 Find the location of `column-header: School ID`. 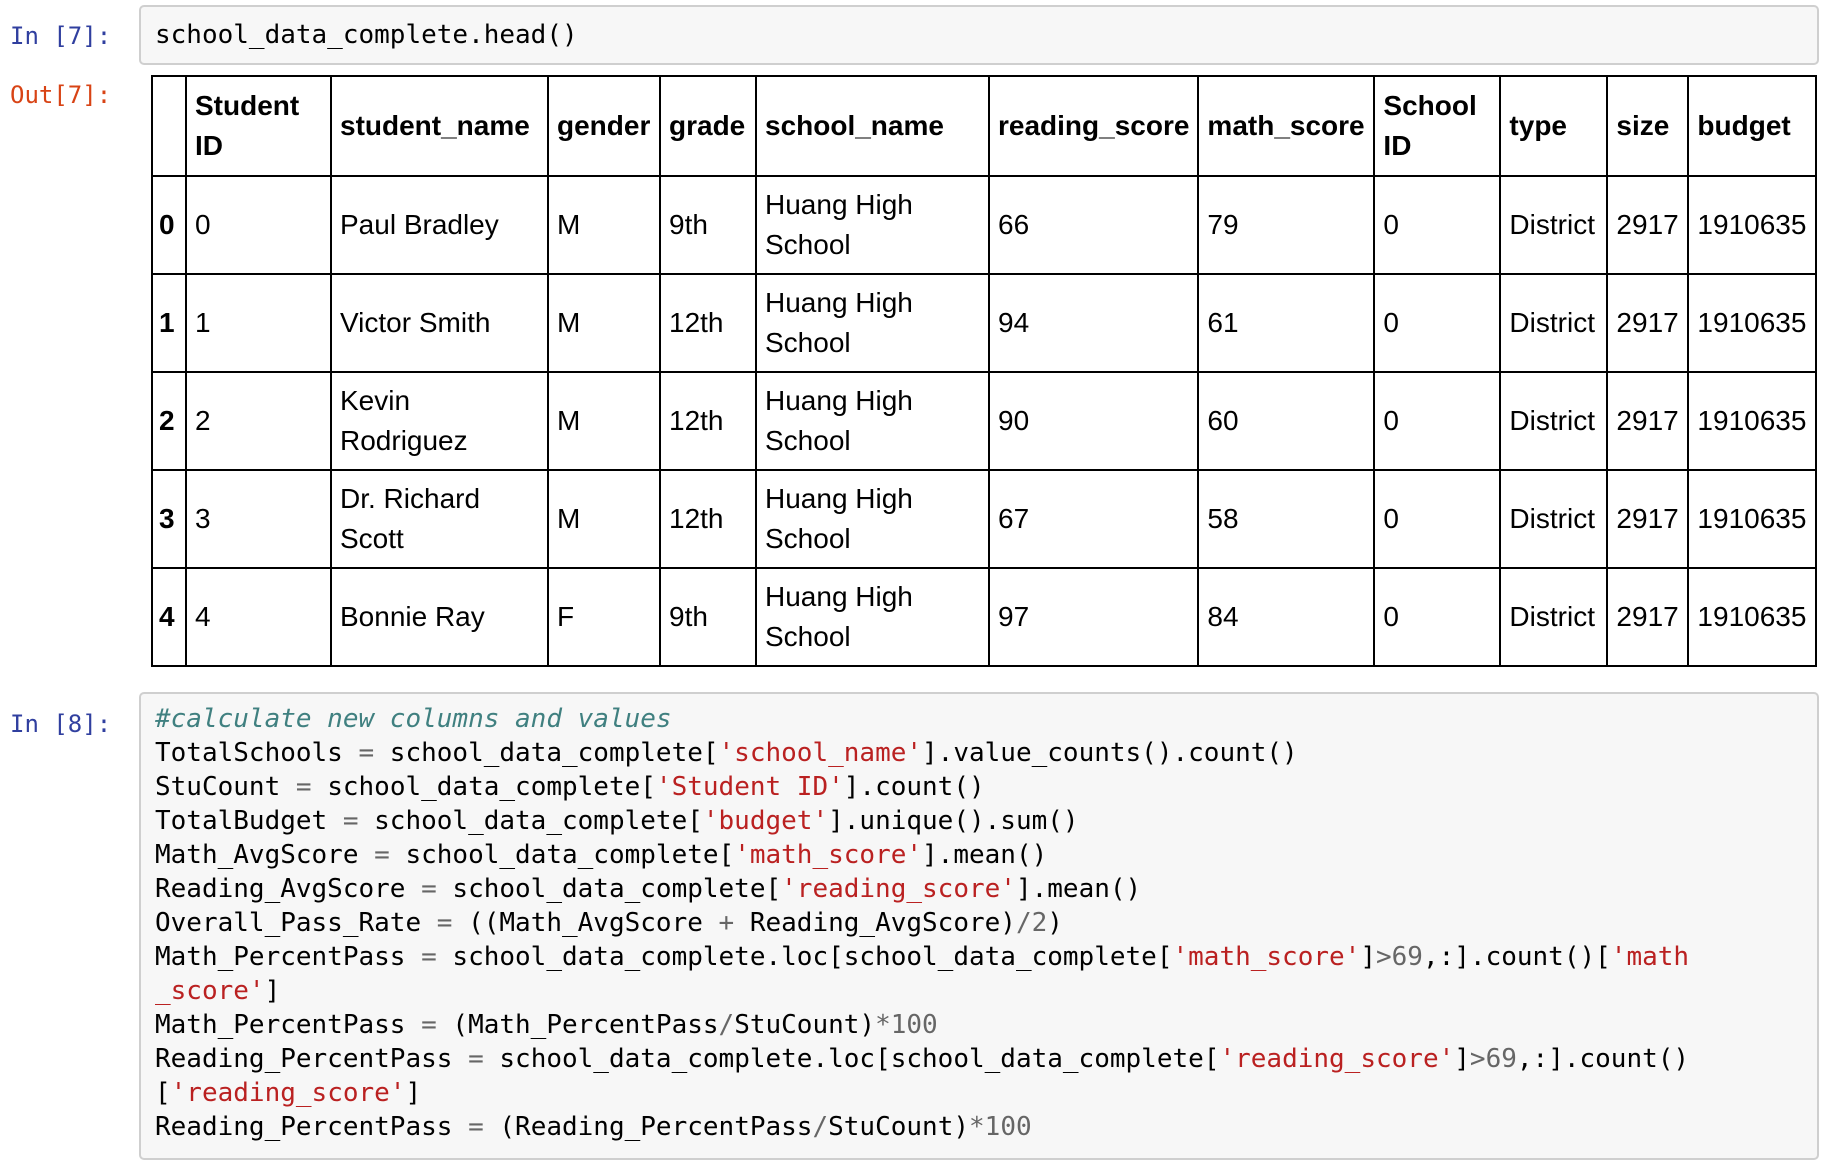

column-header: School ID is located at coordinates (1437, 126).